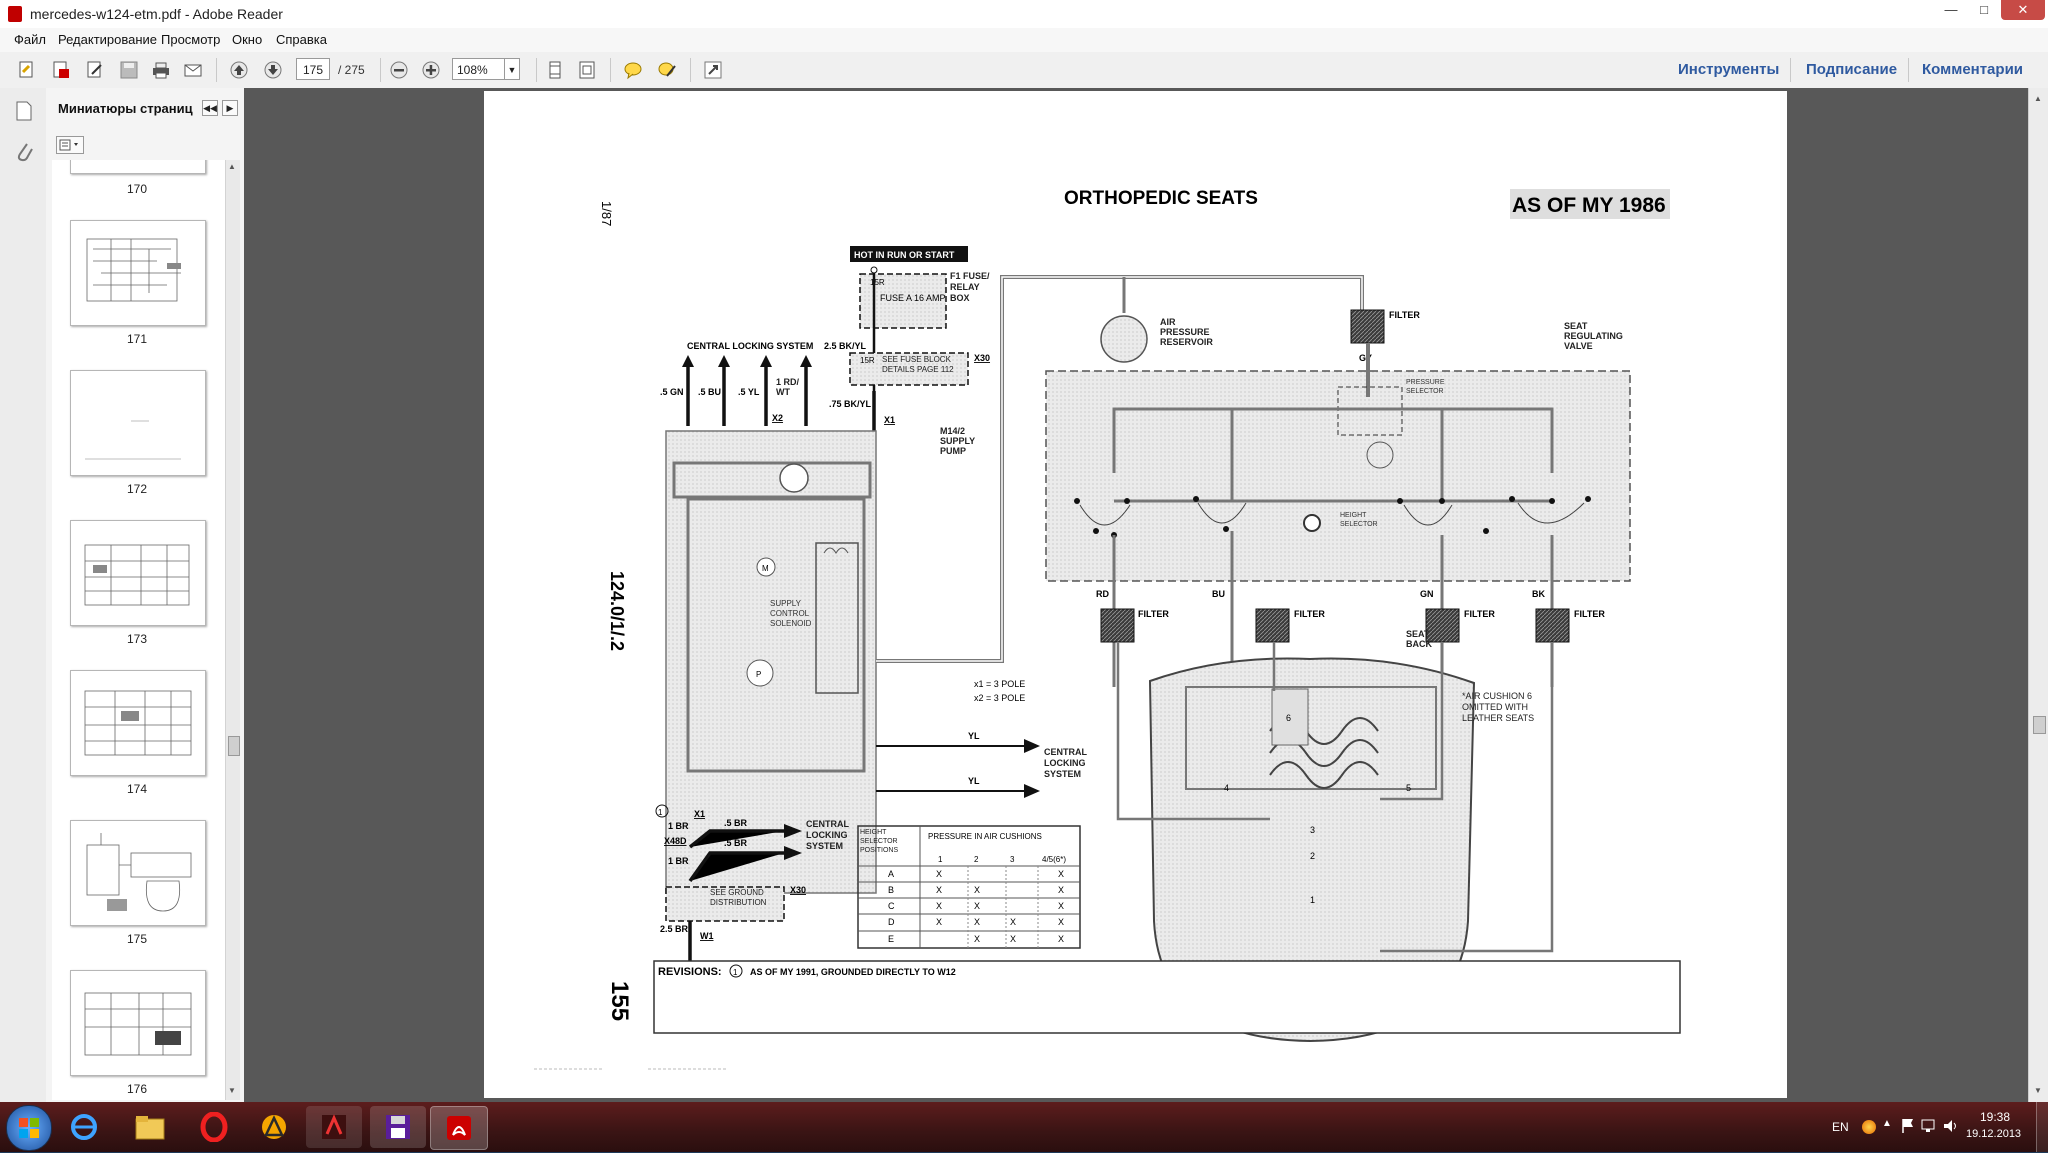  What do you see at coordinates (675, 841) in the screenshot?
I see `svg-text: X48D` at bounding box center [675, 841].